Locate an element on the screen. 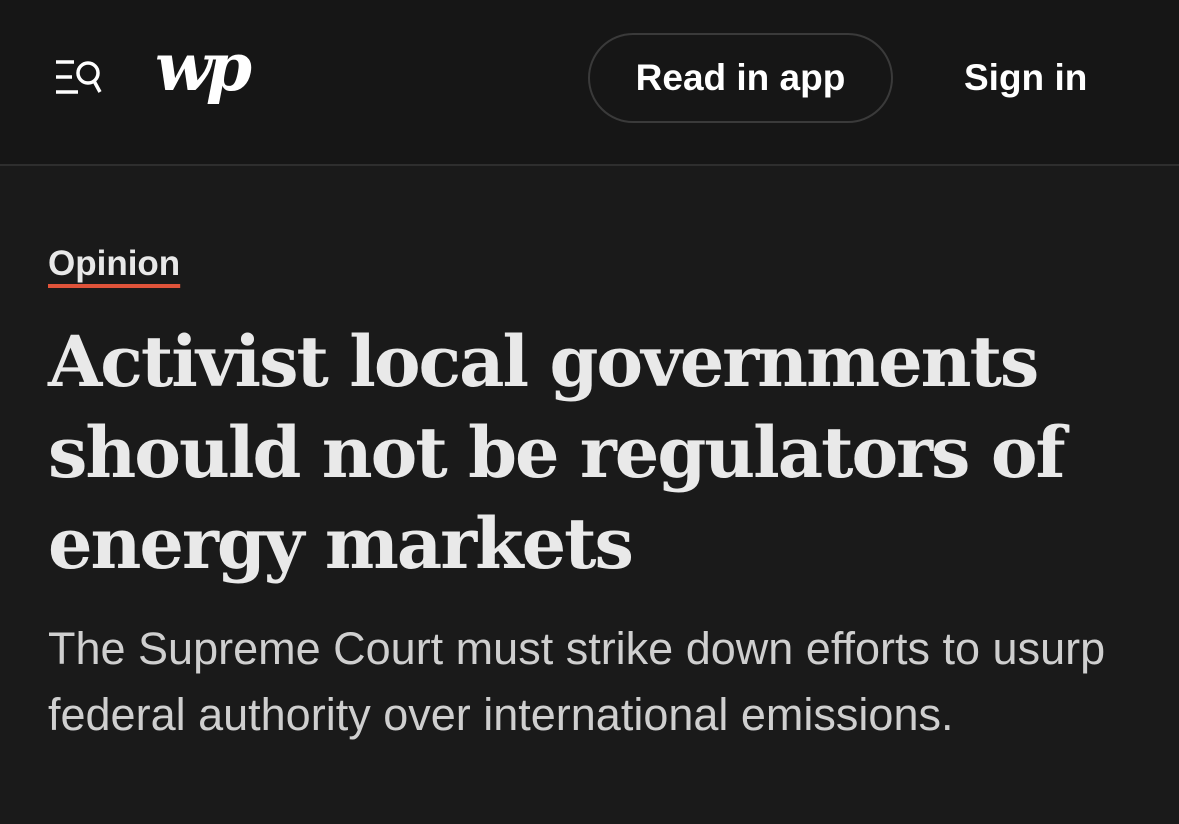  wp-logo: wp is located at coordinates (203, 67).